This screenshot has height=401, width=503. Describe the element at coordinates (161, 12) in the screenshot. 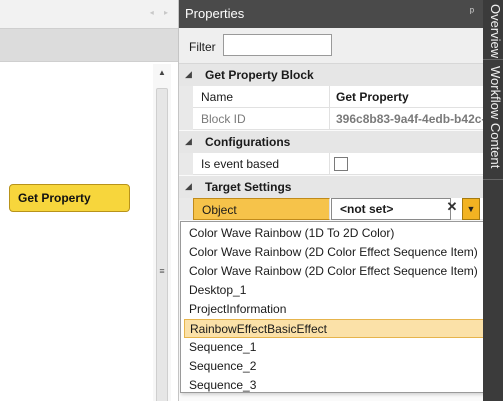

I see `canvas-nav-arrows-icon: ◂ ▸` at that location.